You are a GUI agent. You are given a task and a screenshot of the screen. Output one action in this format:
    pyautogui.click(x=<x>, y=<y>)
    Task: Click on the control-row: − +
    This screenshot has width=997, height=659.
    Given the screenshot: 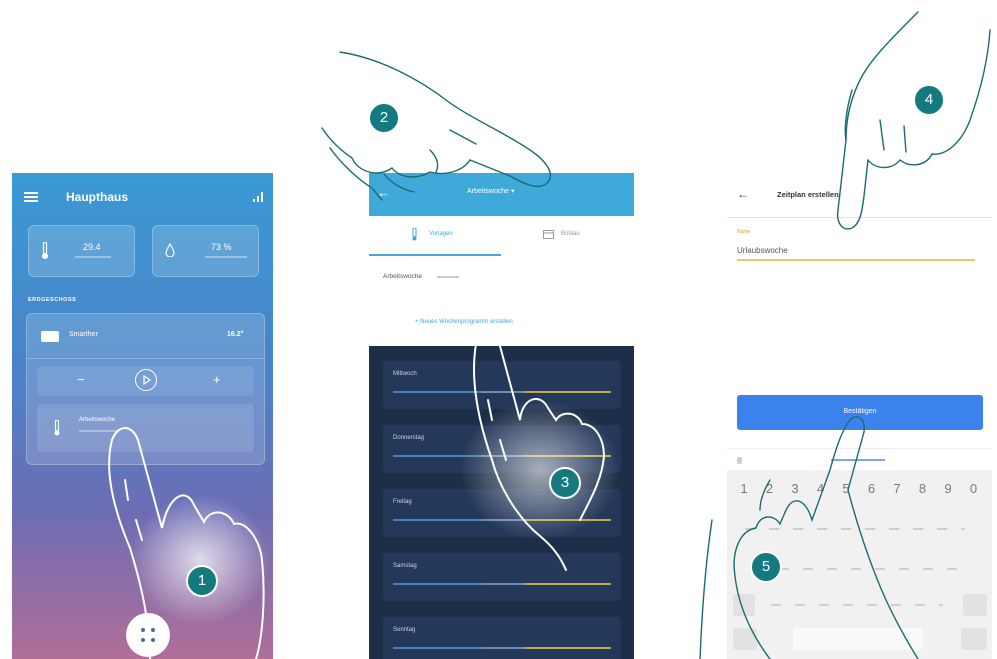 What is the action you would take?
    pyautogui.click(x=145, y=381)
    